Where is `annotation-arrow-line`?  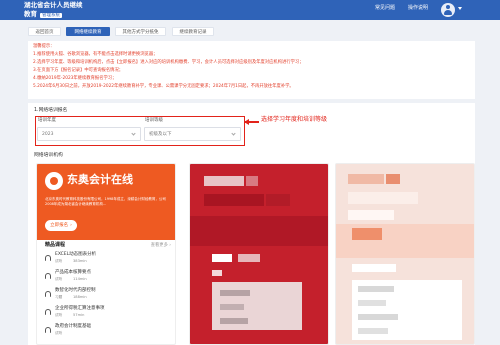 annotation-arrow-line is located at coordinates (252, 122).